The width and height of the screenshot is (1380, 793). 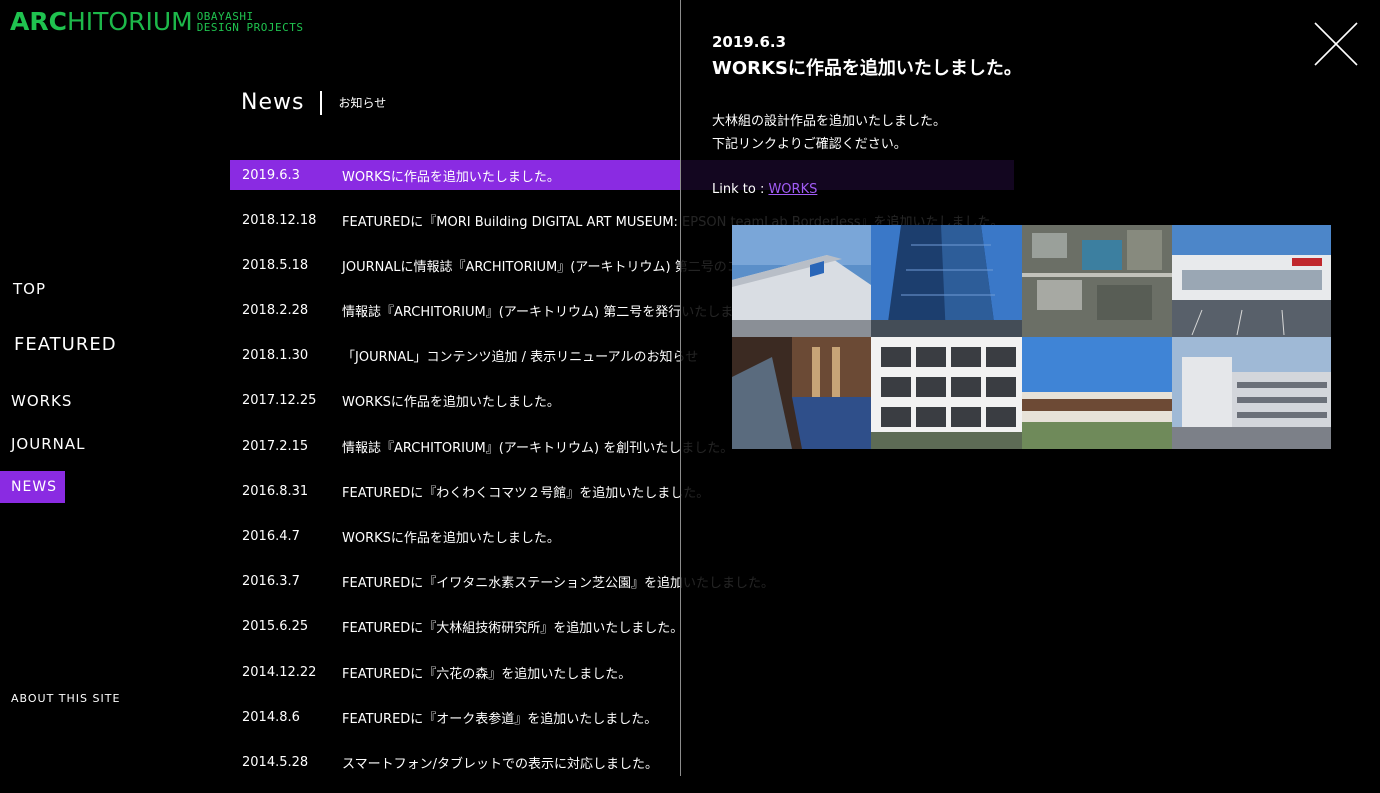 What do you see at coordinates (1097, 393) in the screenshot?
I see `works-photo-lowrise` at bounding box center [1097, 393].